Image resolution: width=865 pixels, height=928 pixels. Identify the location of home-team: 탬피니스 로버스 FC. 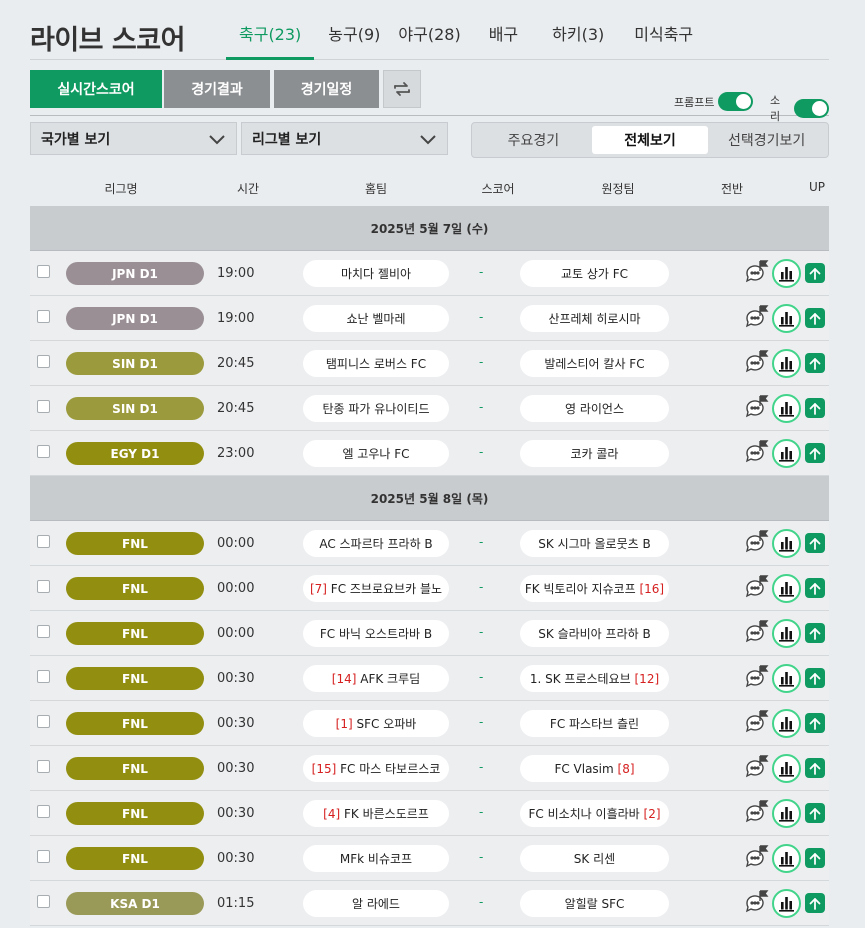
(376, 363).